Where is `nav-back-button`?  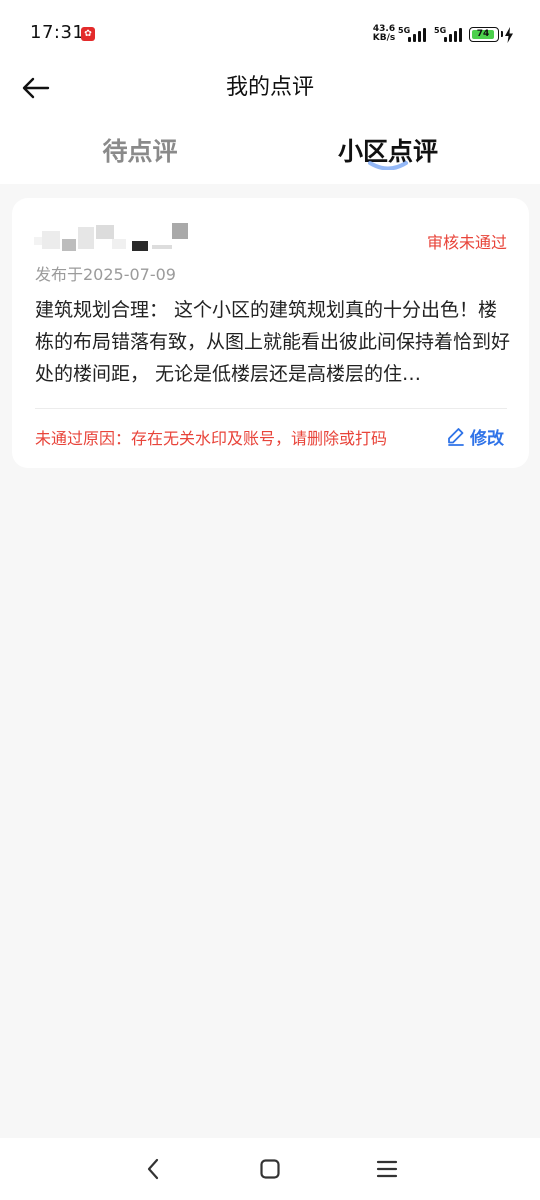
nav-back-button is located at coordinates (153, 1169).